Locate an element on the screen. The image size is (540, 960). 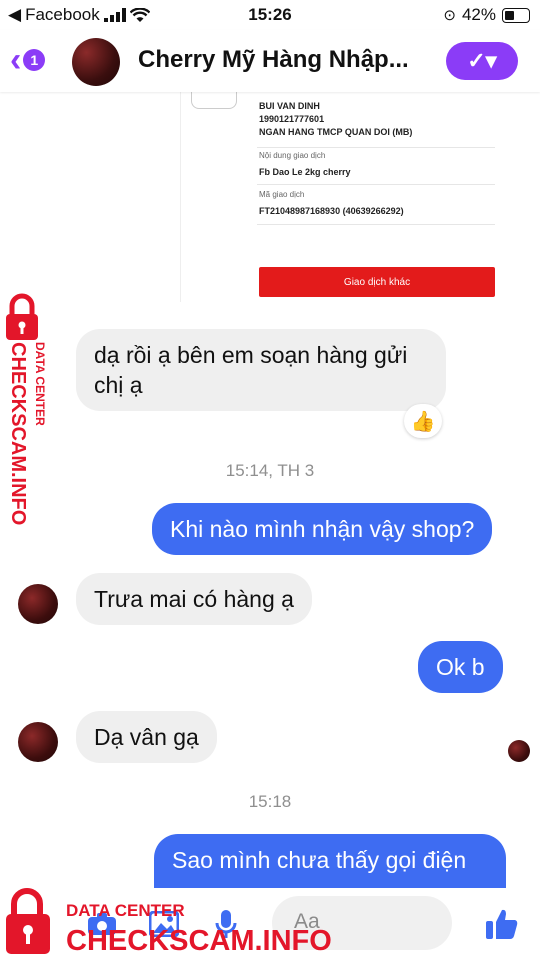
receipt-code-value: FT21048987168930 (40639266292) is located at coordinates (331, 211).